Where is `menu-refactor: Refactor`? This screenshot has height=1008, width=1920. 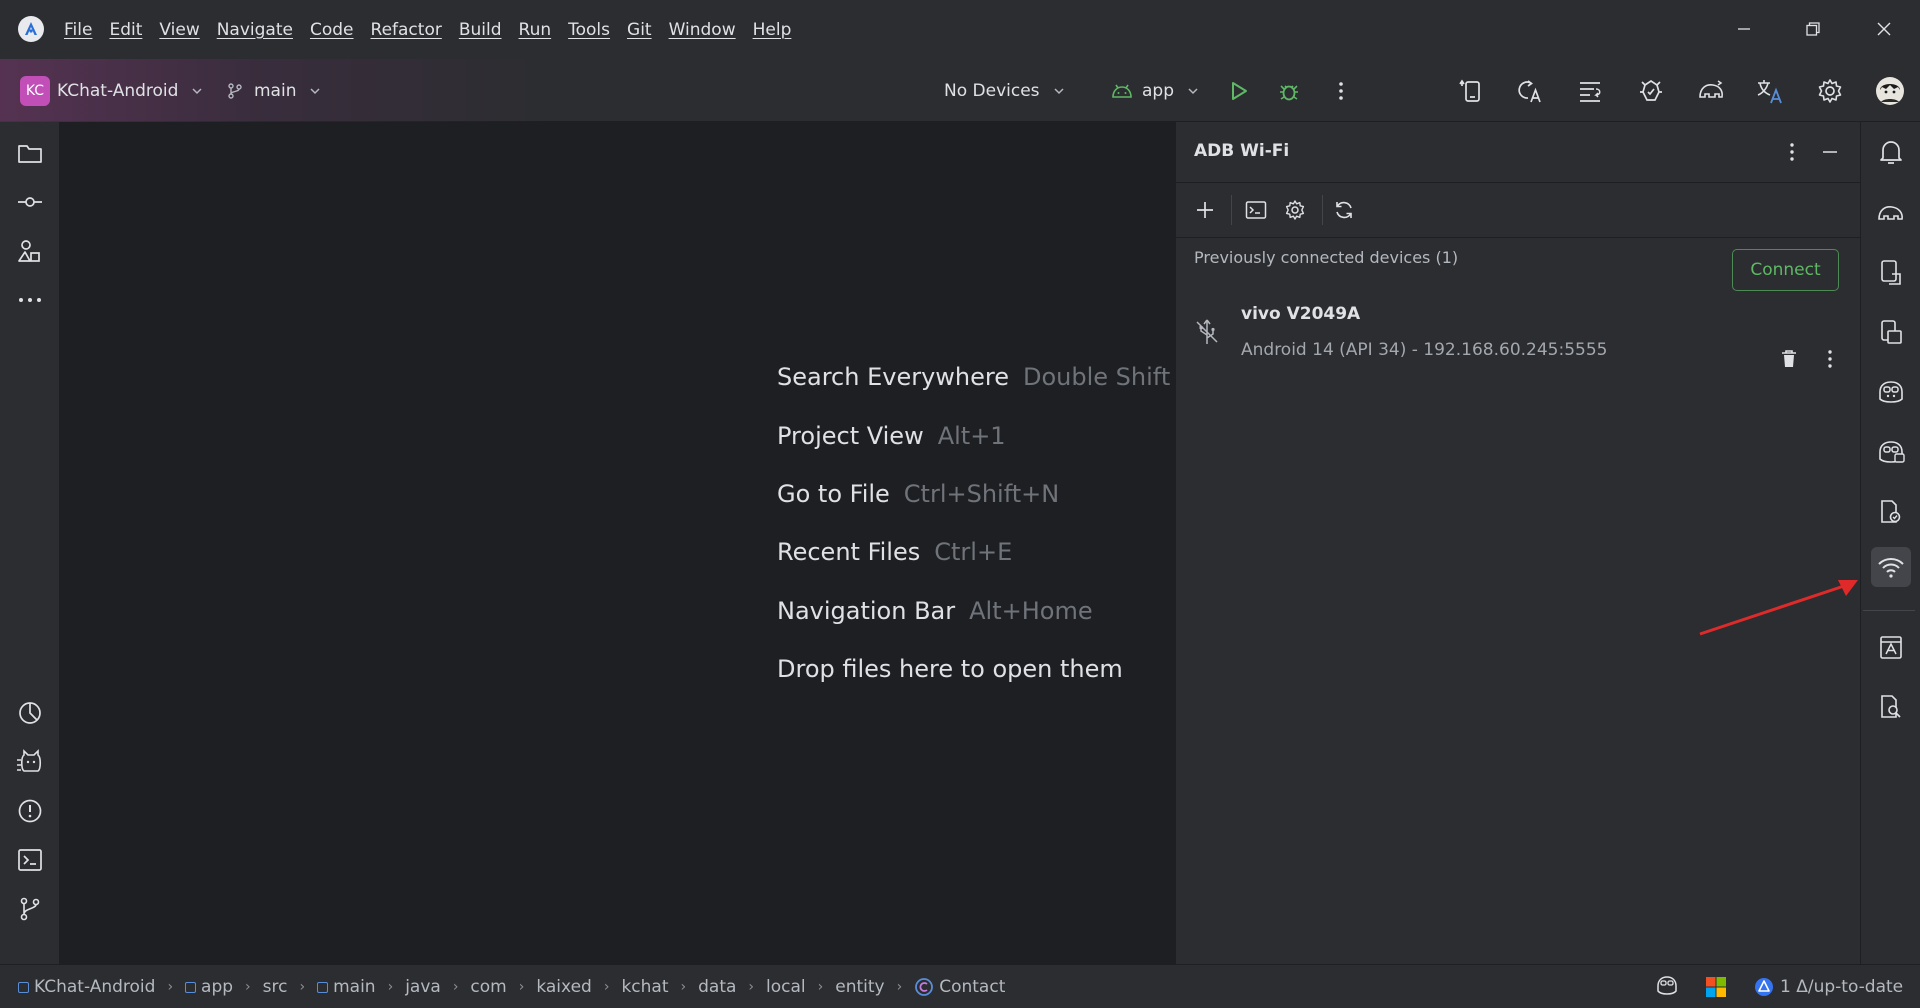 menu-refactor: Refactor is located at coordinates (406, 30).